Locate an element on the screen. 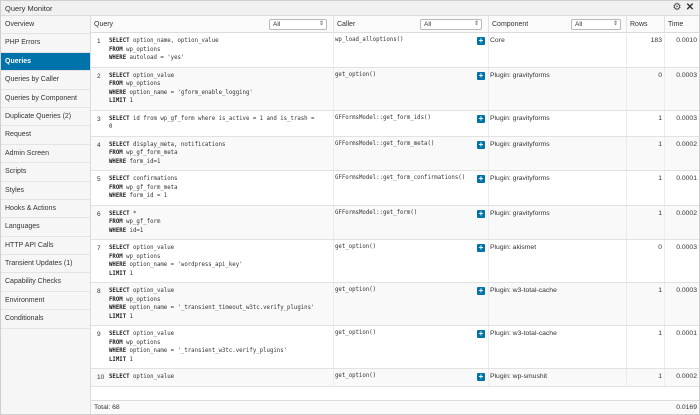 The width and height of the screenshot is (700, 415). column-header-time: Time is located at coordinates (681, 24).